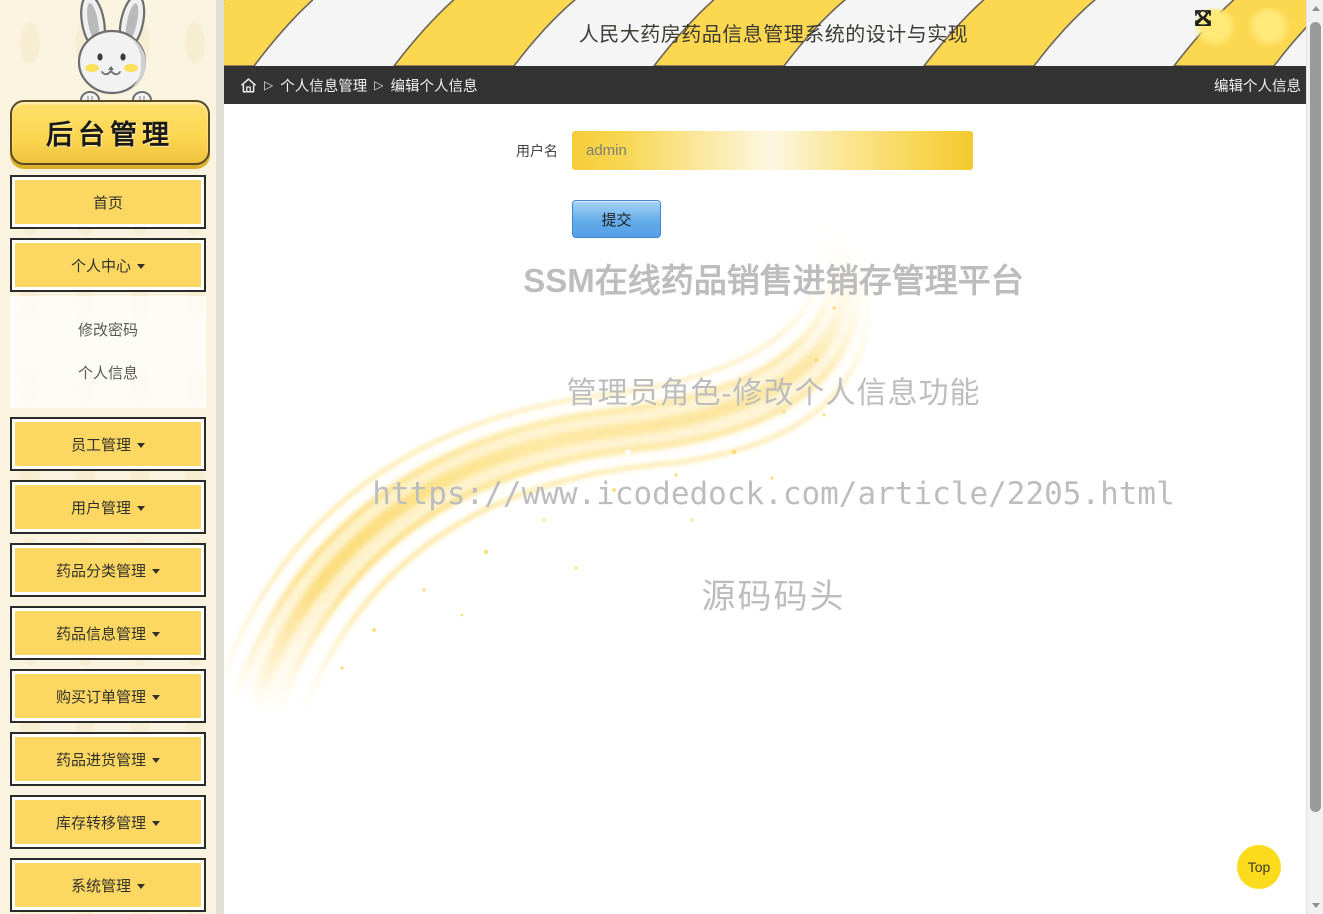 This screenshot has height=914, width=1323. I want to click on sidebar-subitem-personal-info: 个人信息, so click(108, 372).